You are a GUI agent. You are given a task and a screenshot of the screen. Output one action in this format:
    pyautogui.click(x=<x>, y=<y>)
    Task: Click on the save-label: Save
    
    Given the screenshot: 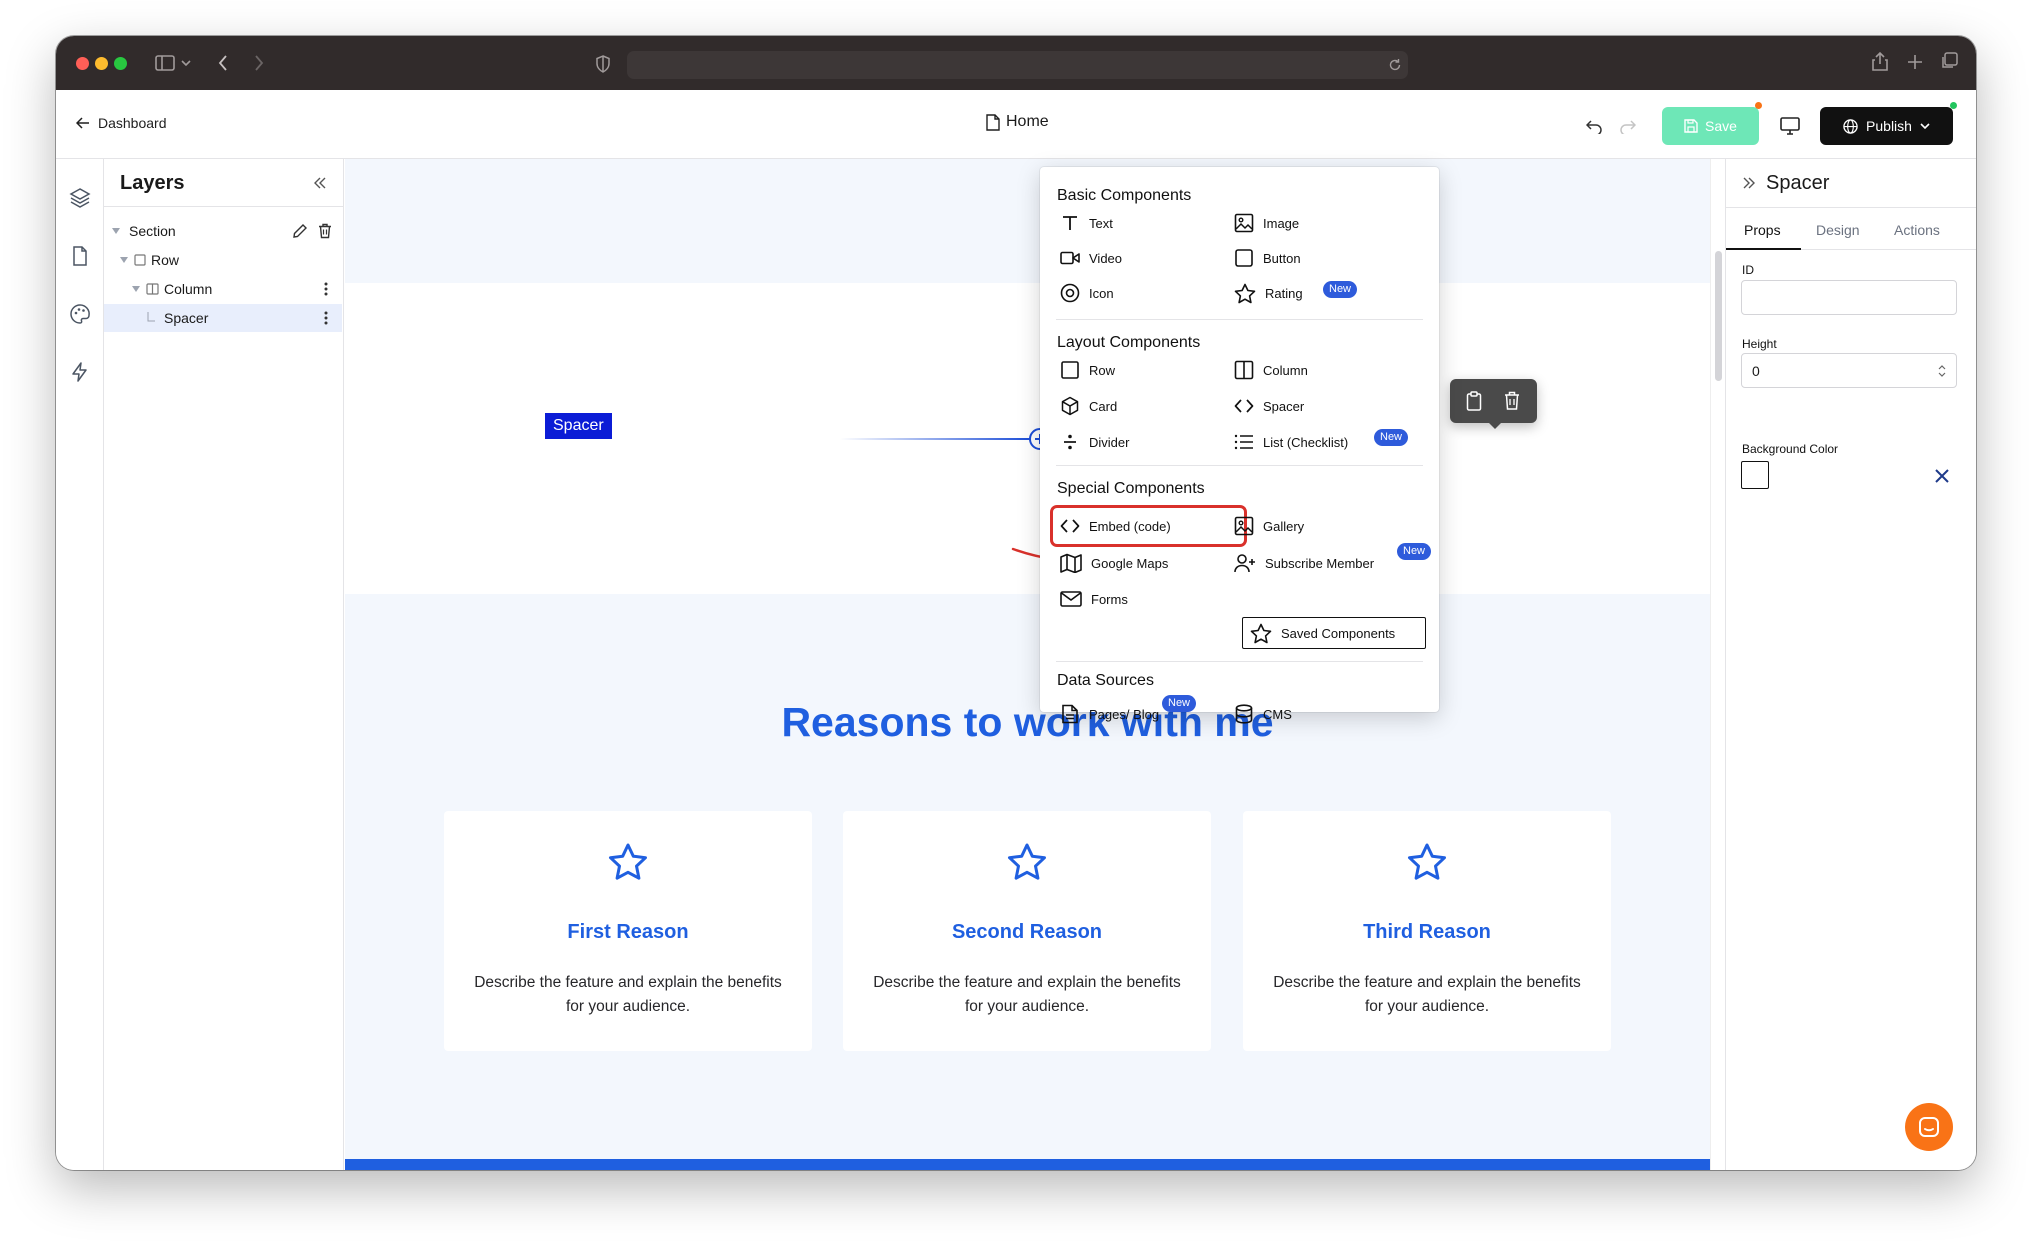 What is the action you would take?
    pyautogui.click(x=1721, y=126)
    